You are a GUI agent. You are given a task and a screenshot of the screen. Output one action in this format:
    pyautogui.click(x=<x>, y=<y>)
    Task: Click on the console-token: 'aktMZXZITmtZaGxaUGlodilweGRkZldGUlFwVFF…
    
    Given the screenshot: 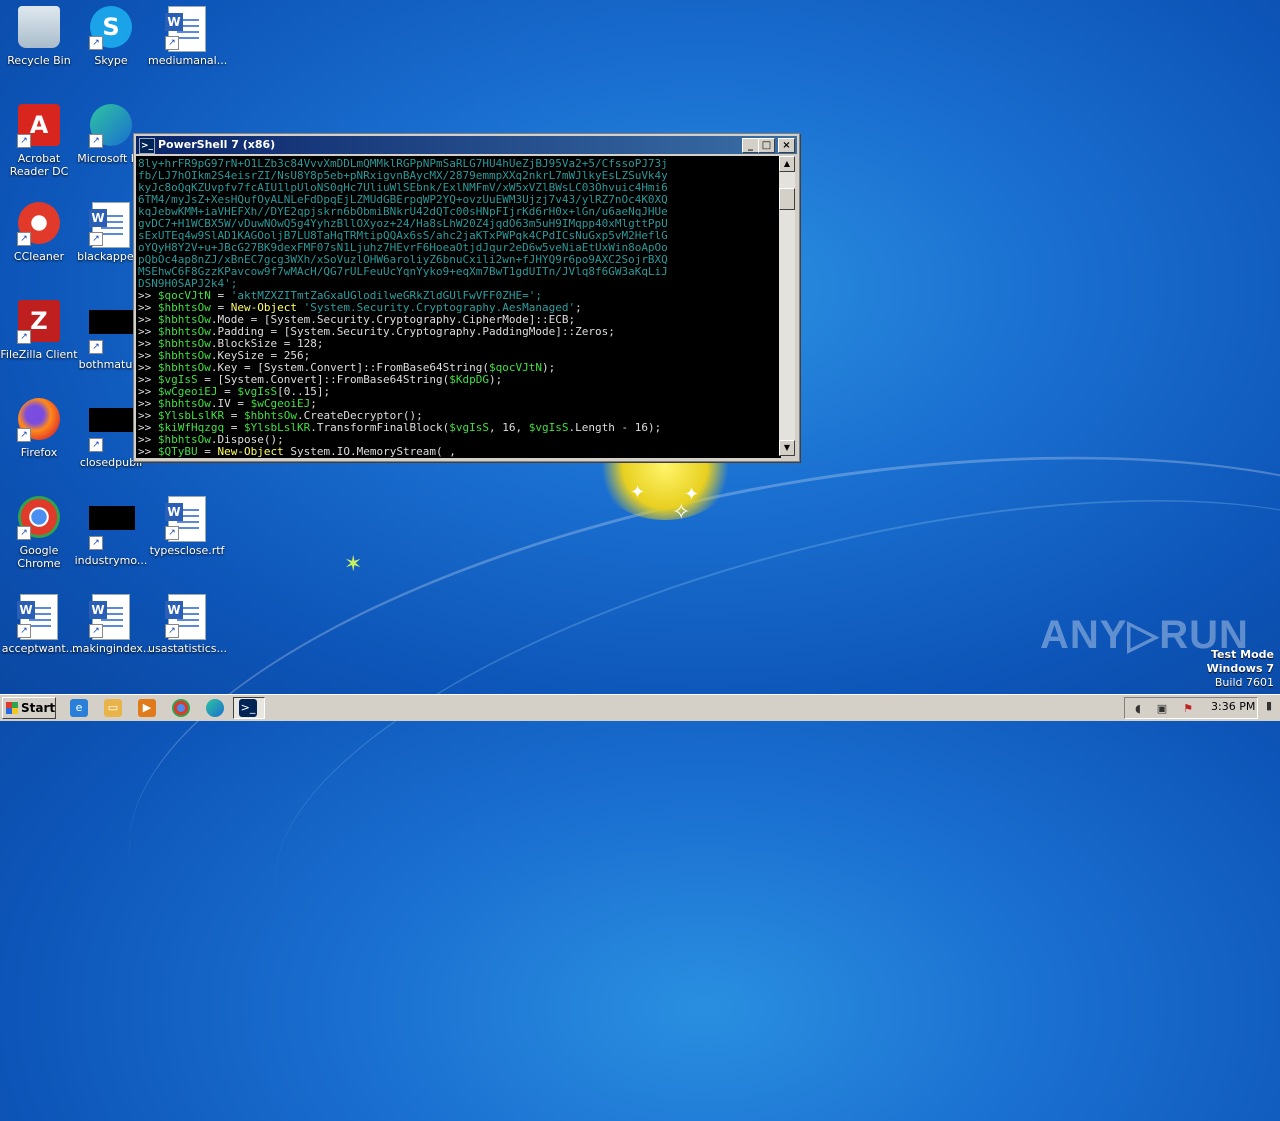 What is the action you would take?
    pyautogui.click(x=386, y=296)
    